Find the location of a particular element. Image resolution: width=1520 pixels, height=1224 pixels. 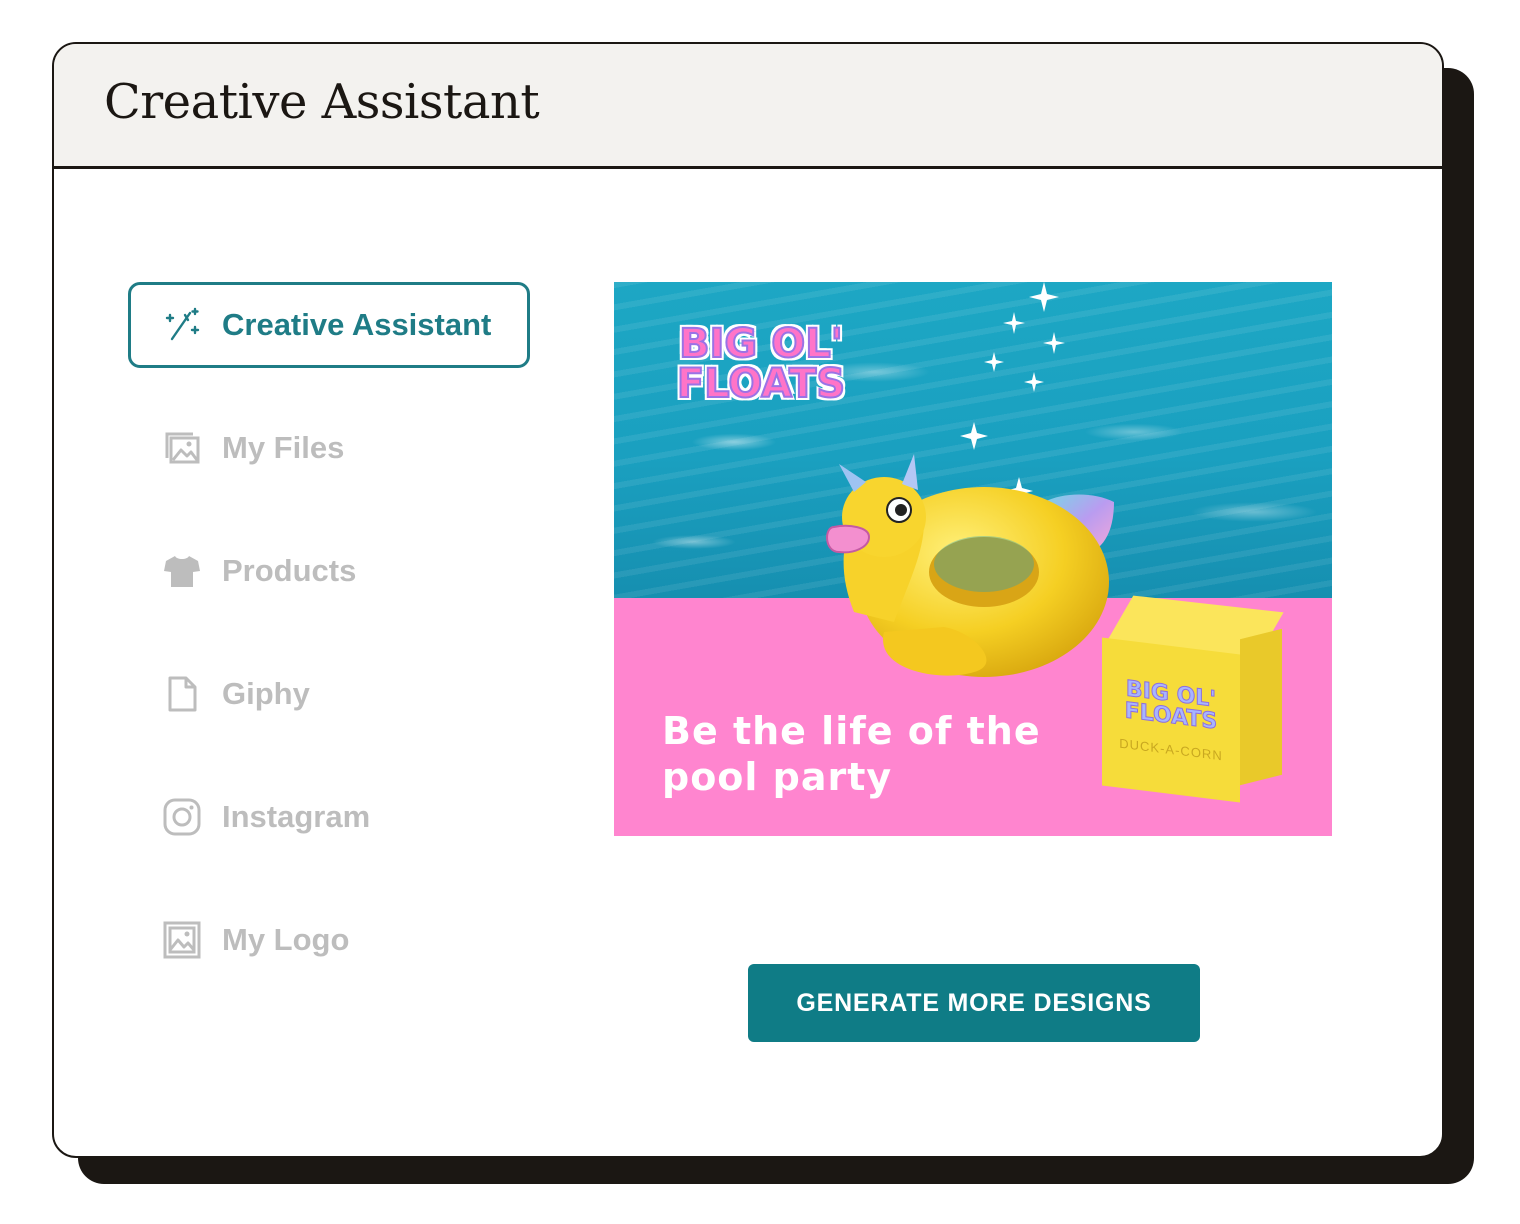

sidebar-item-creative-assistant: Creative Assistant is located at coordinates (329, 325).